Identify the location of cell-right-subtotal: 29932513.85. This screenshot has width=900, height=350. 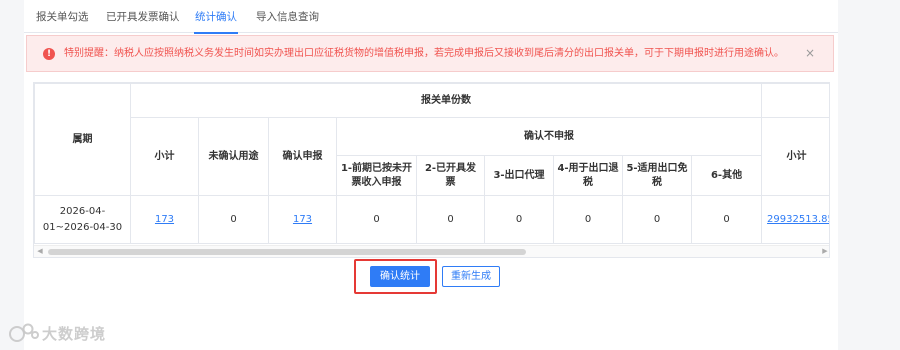
(795, 219).